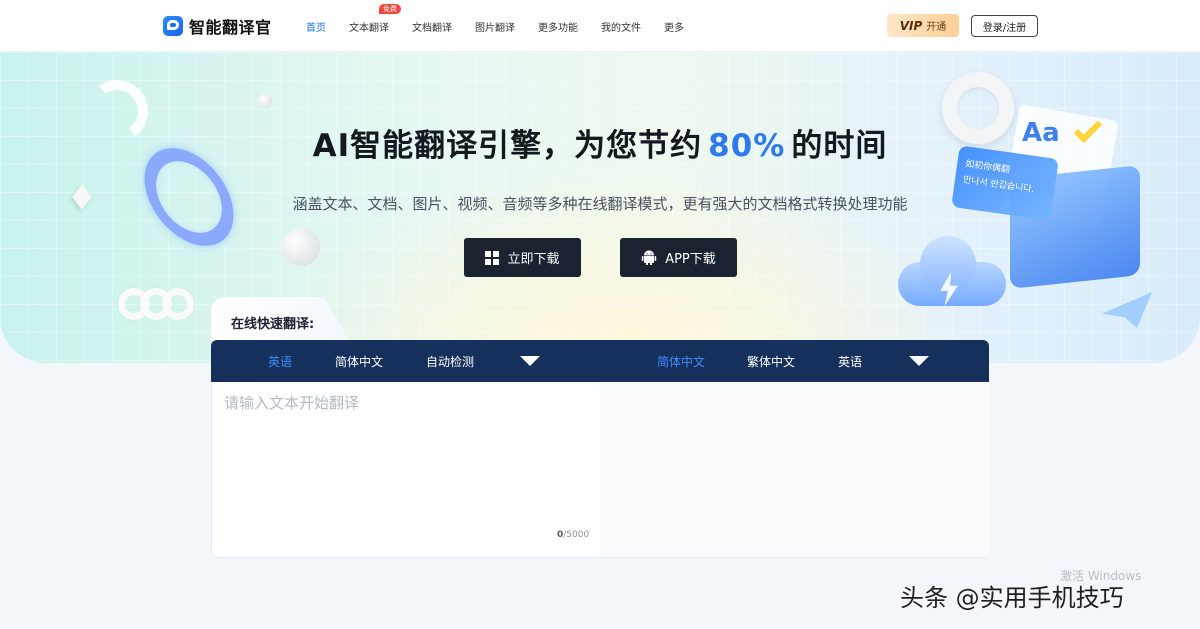  I want to click on target-lang-english: 英语, so click(850, 361).